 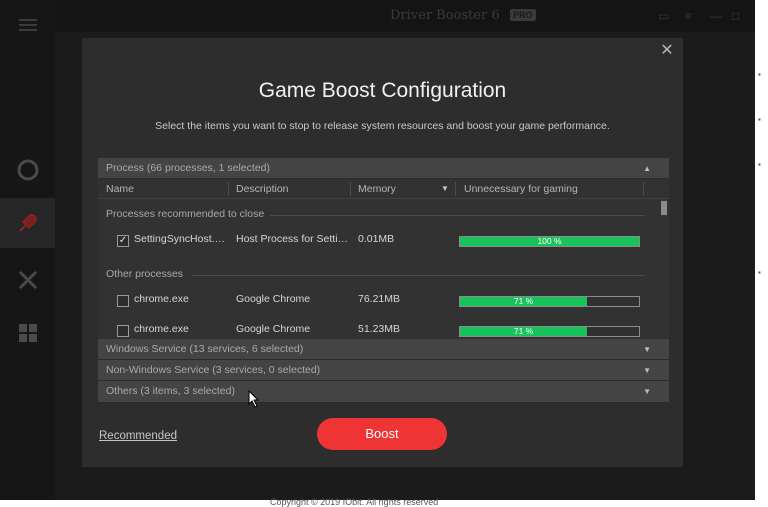 What do you see at coordinates (549, 189) in the screenshot?
I see `column-header-unnecessary: Unnecessary for gaming` at bounding box center [549, 189].